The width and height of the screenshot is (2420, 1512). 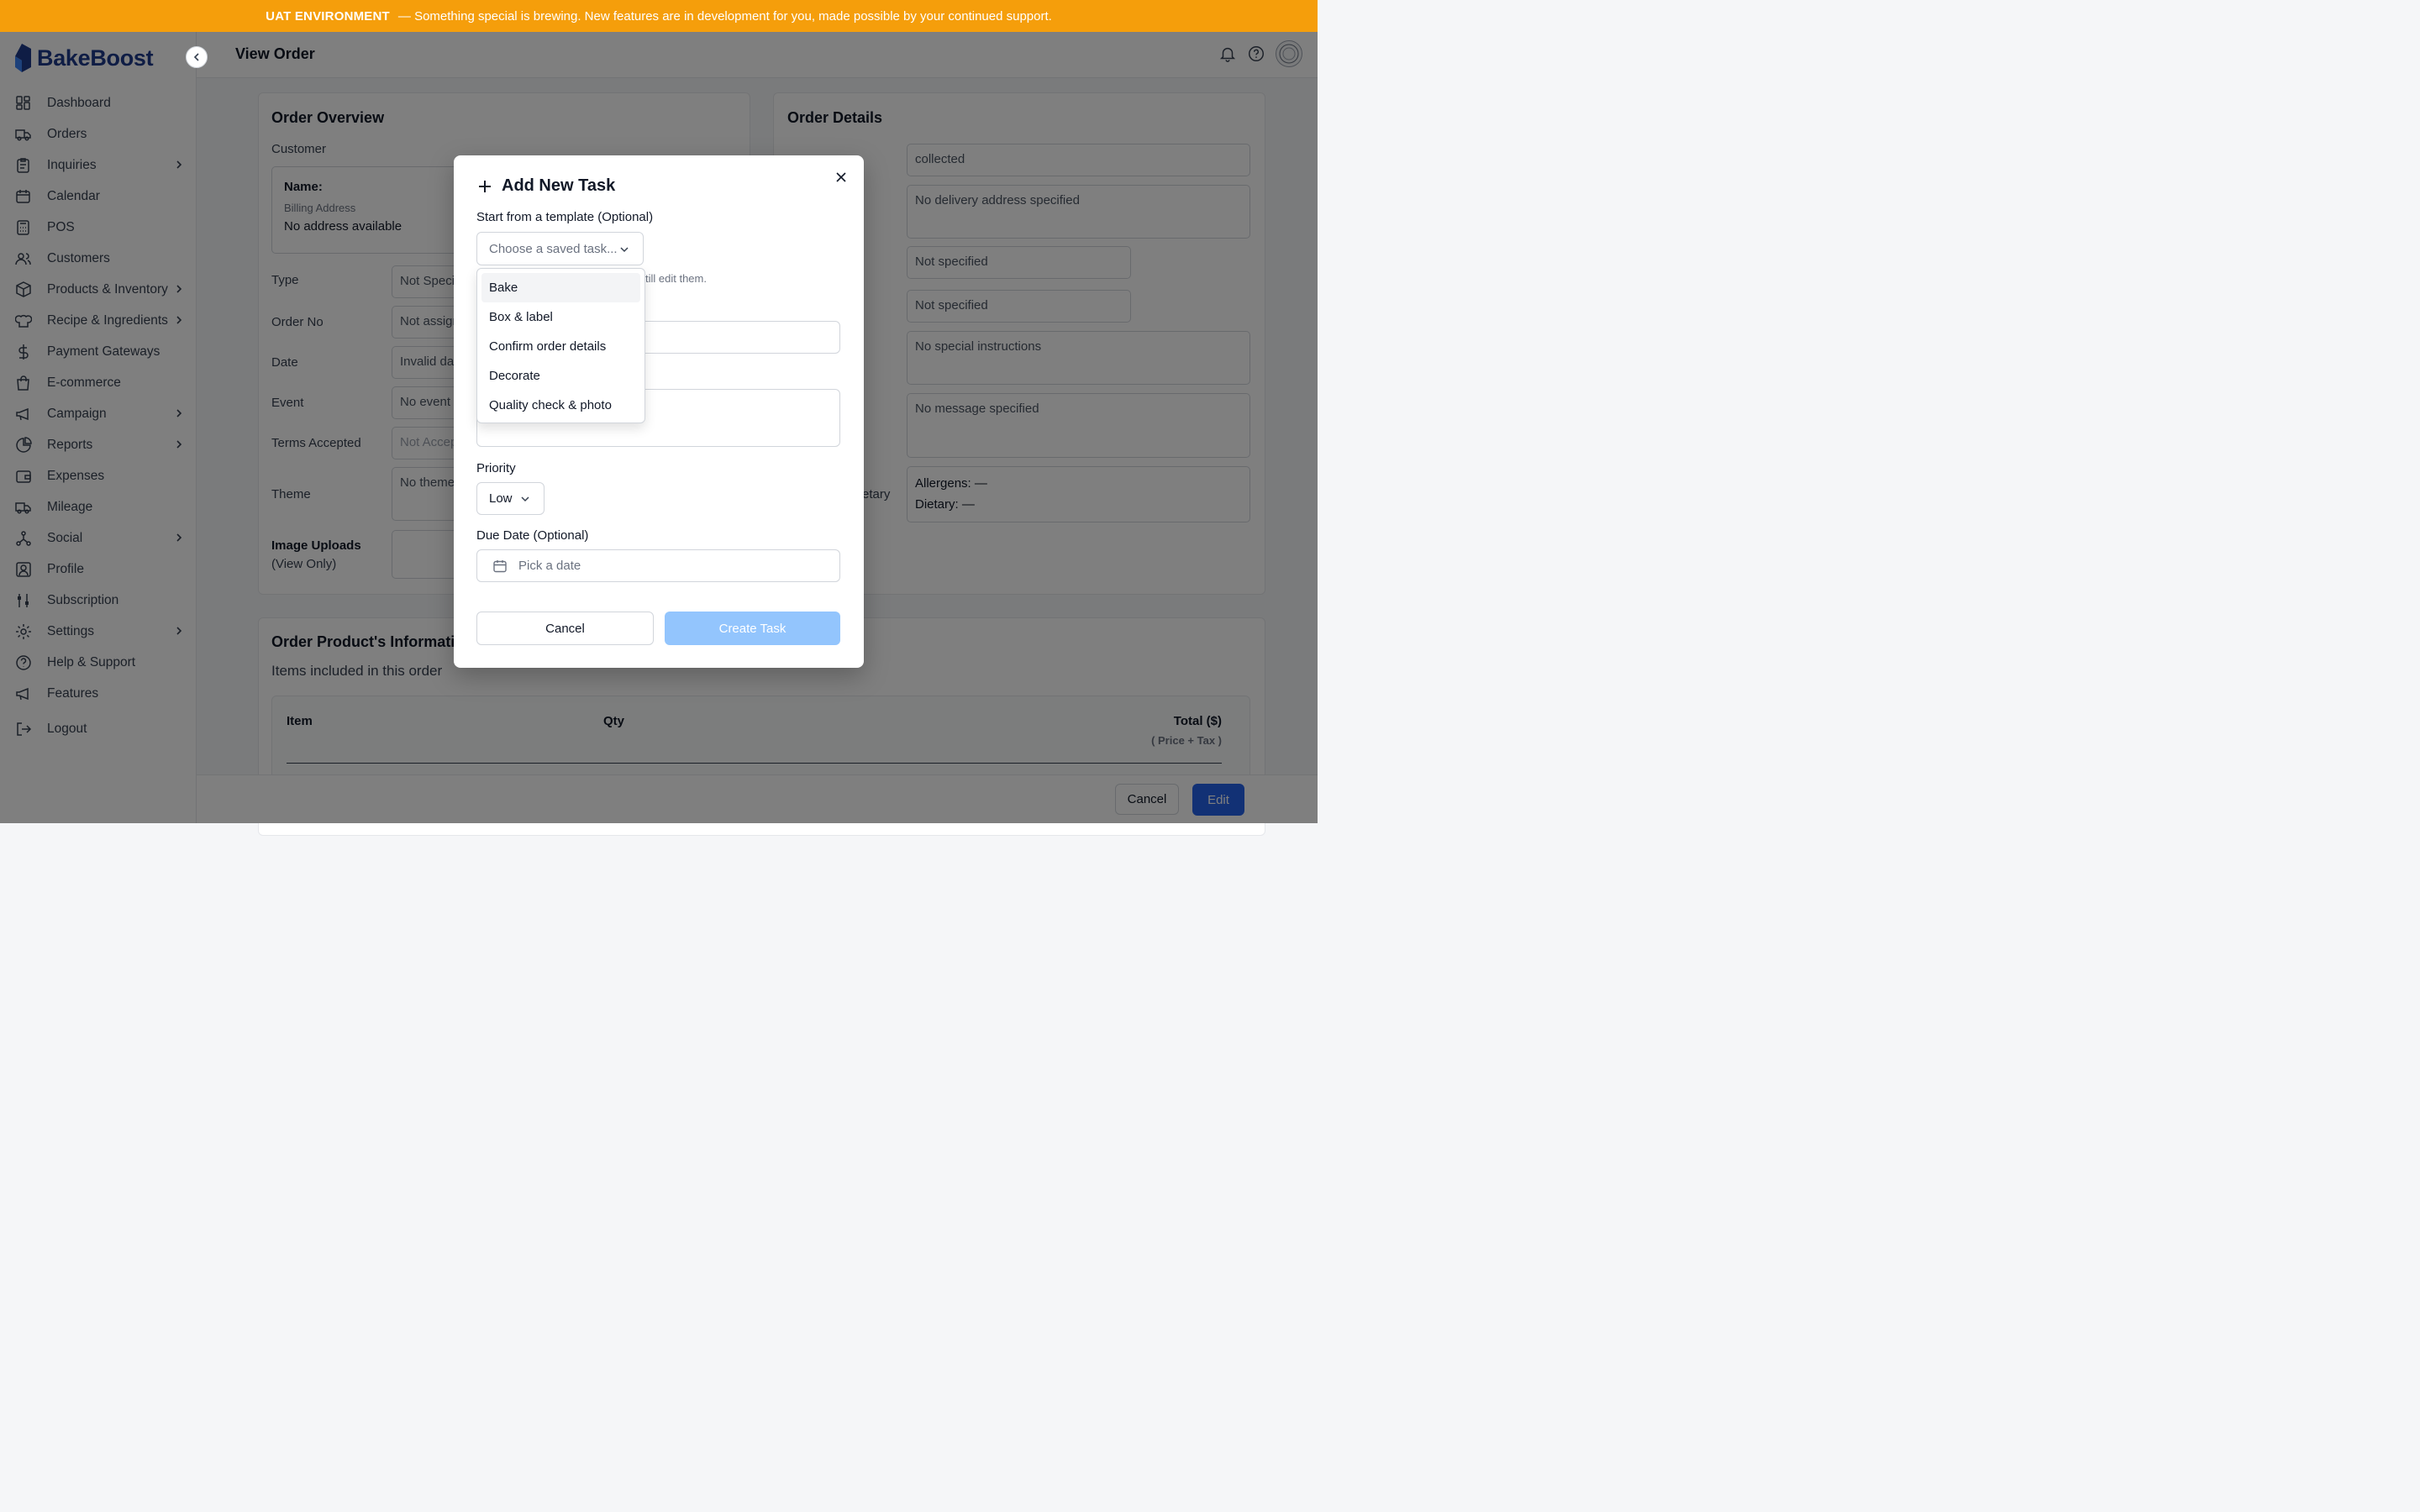 I want to click on priority-label: Priority, so click(x=496, y=468).